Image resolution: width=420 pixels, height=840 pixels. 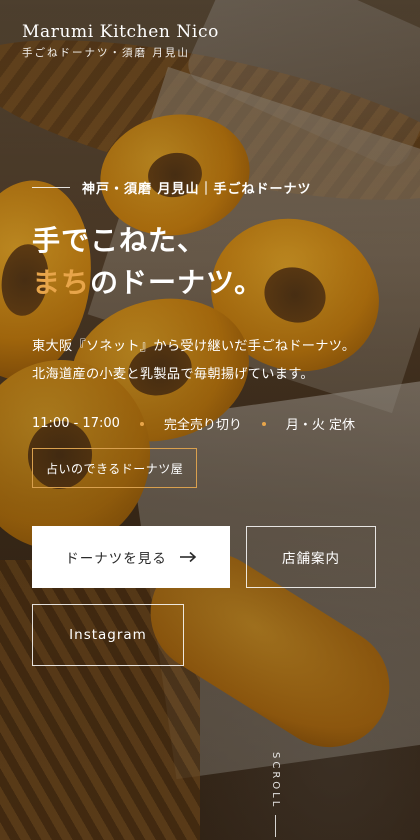 I want to click on hero-eyebrow: 神戸・須磨 月見山｜手ごねドーナツ, so click(x=172, y=187).